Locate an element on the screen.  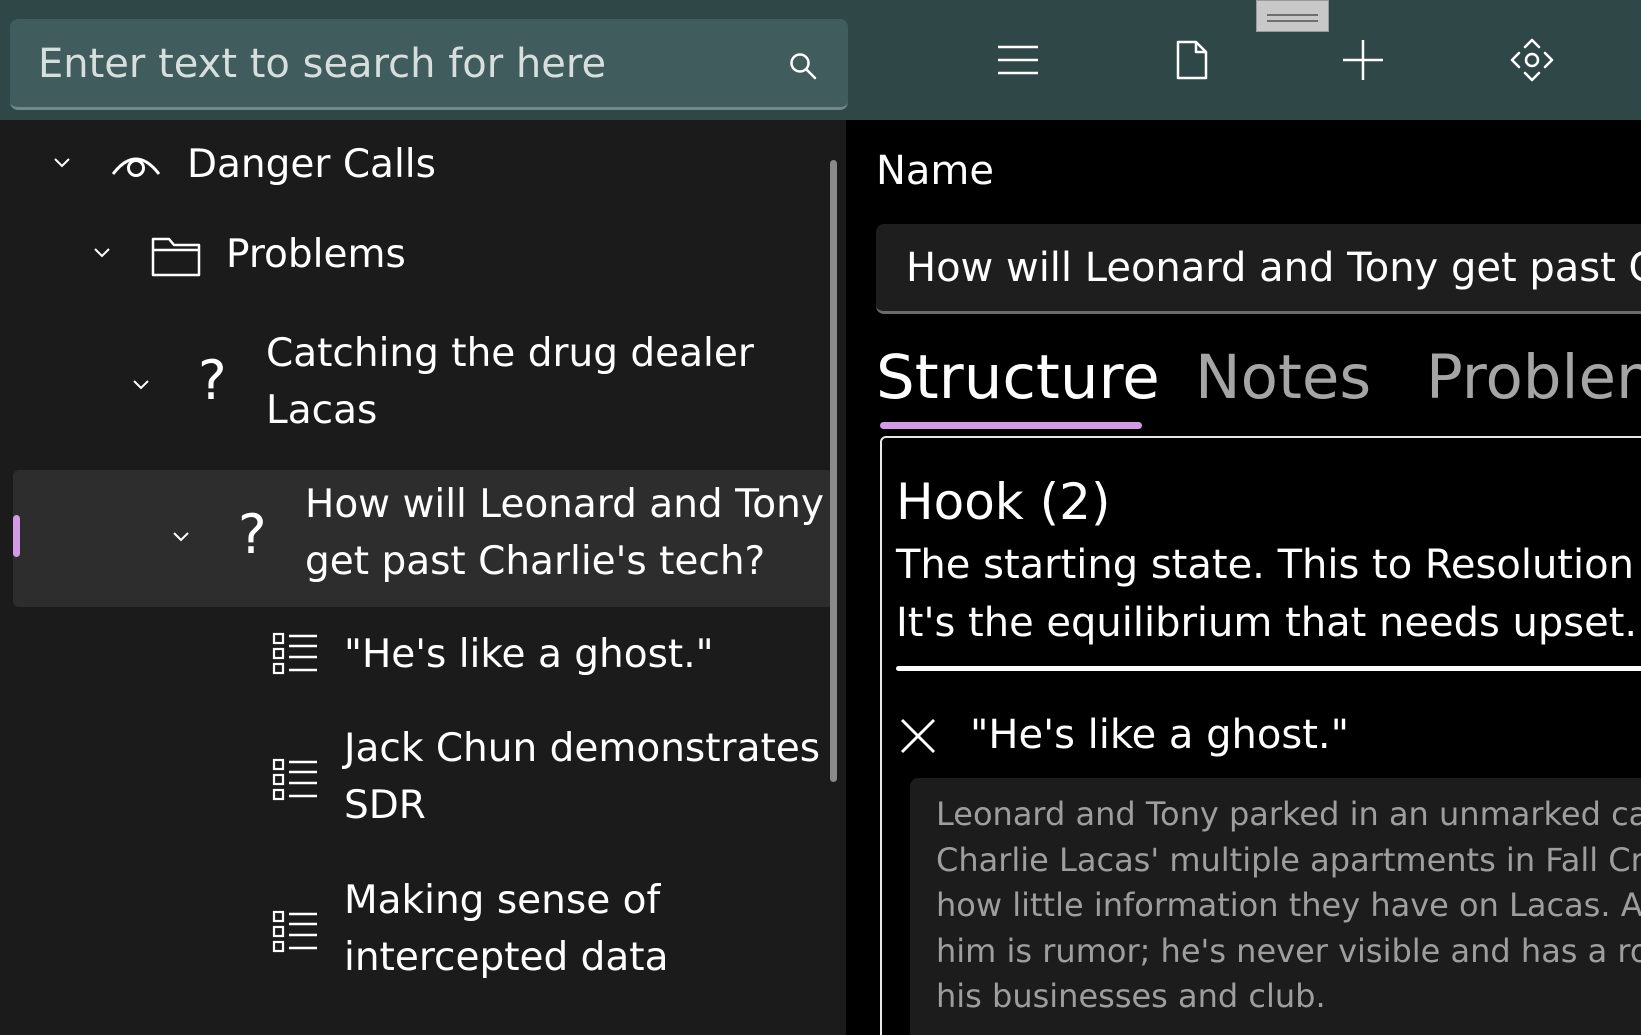
search-box is located at coordinates (429, 64).